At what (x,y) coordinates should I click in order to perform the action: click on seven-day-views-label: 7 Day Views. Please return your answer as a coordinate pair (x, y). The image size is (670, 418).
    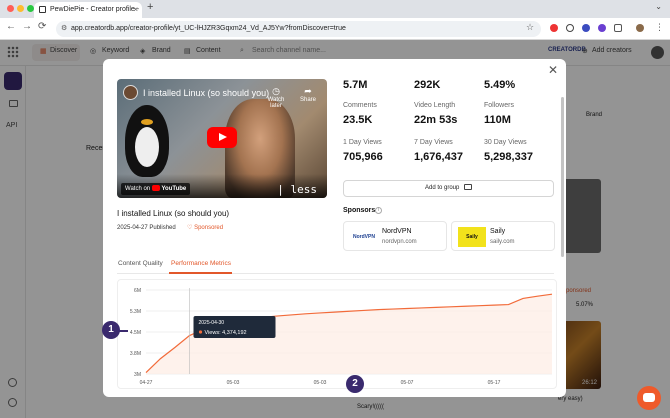
    Looking at the image, I should click on (433, 142).